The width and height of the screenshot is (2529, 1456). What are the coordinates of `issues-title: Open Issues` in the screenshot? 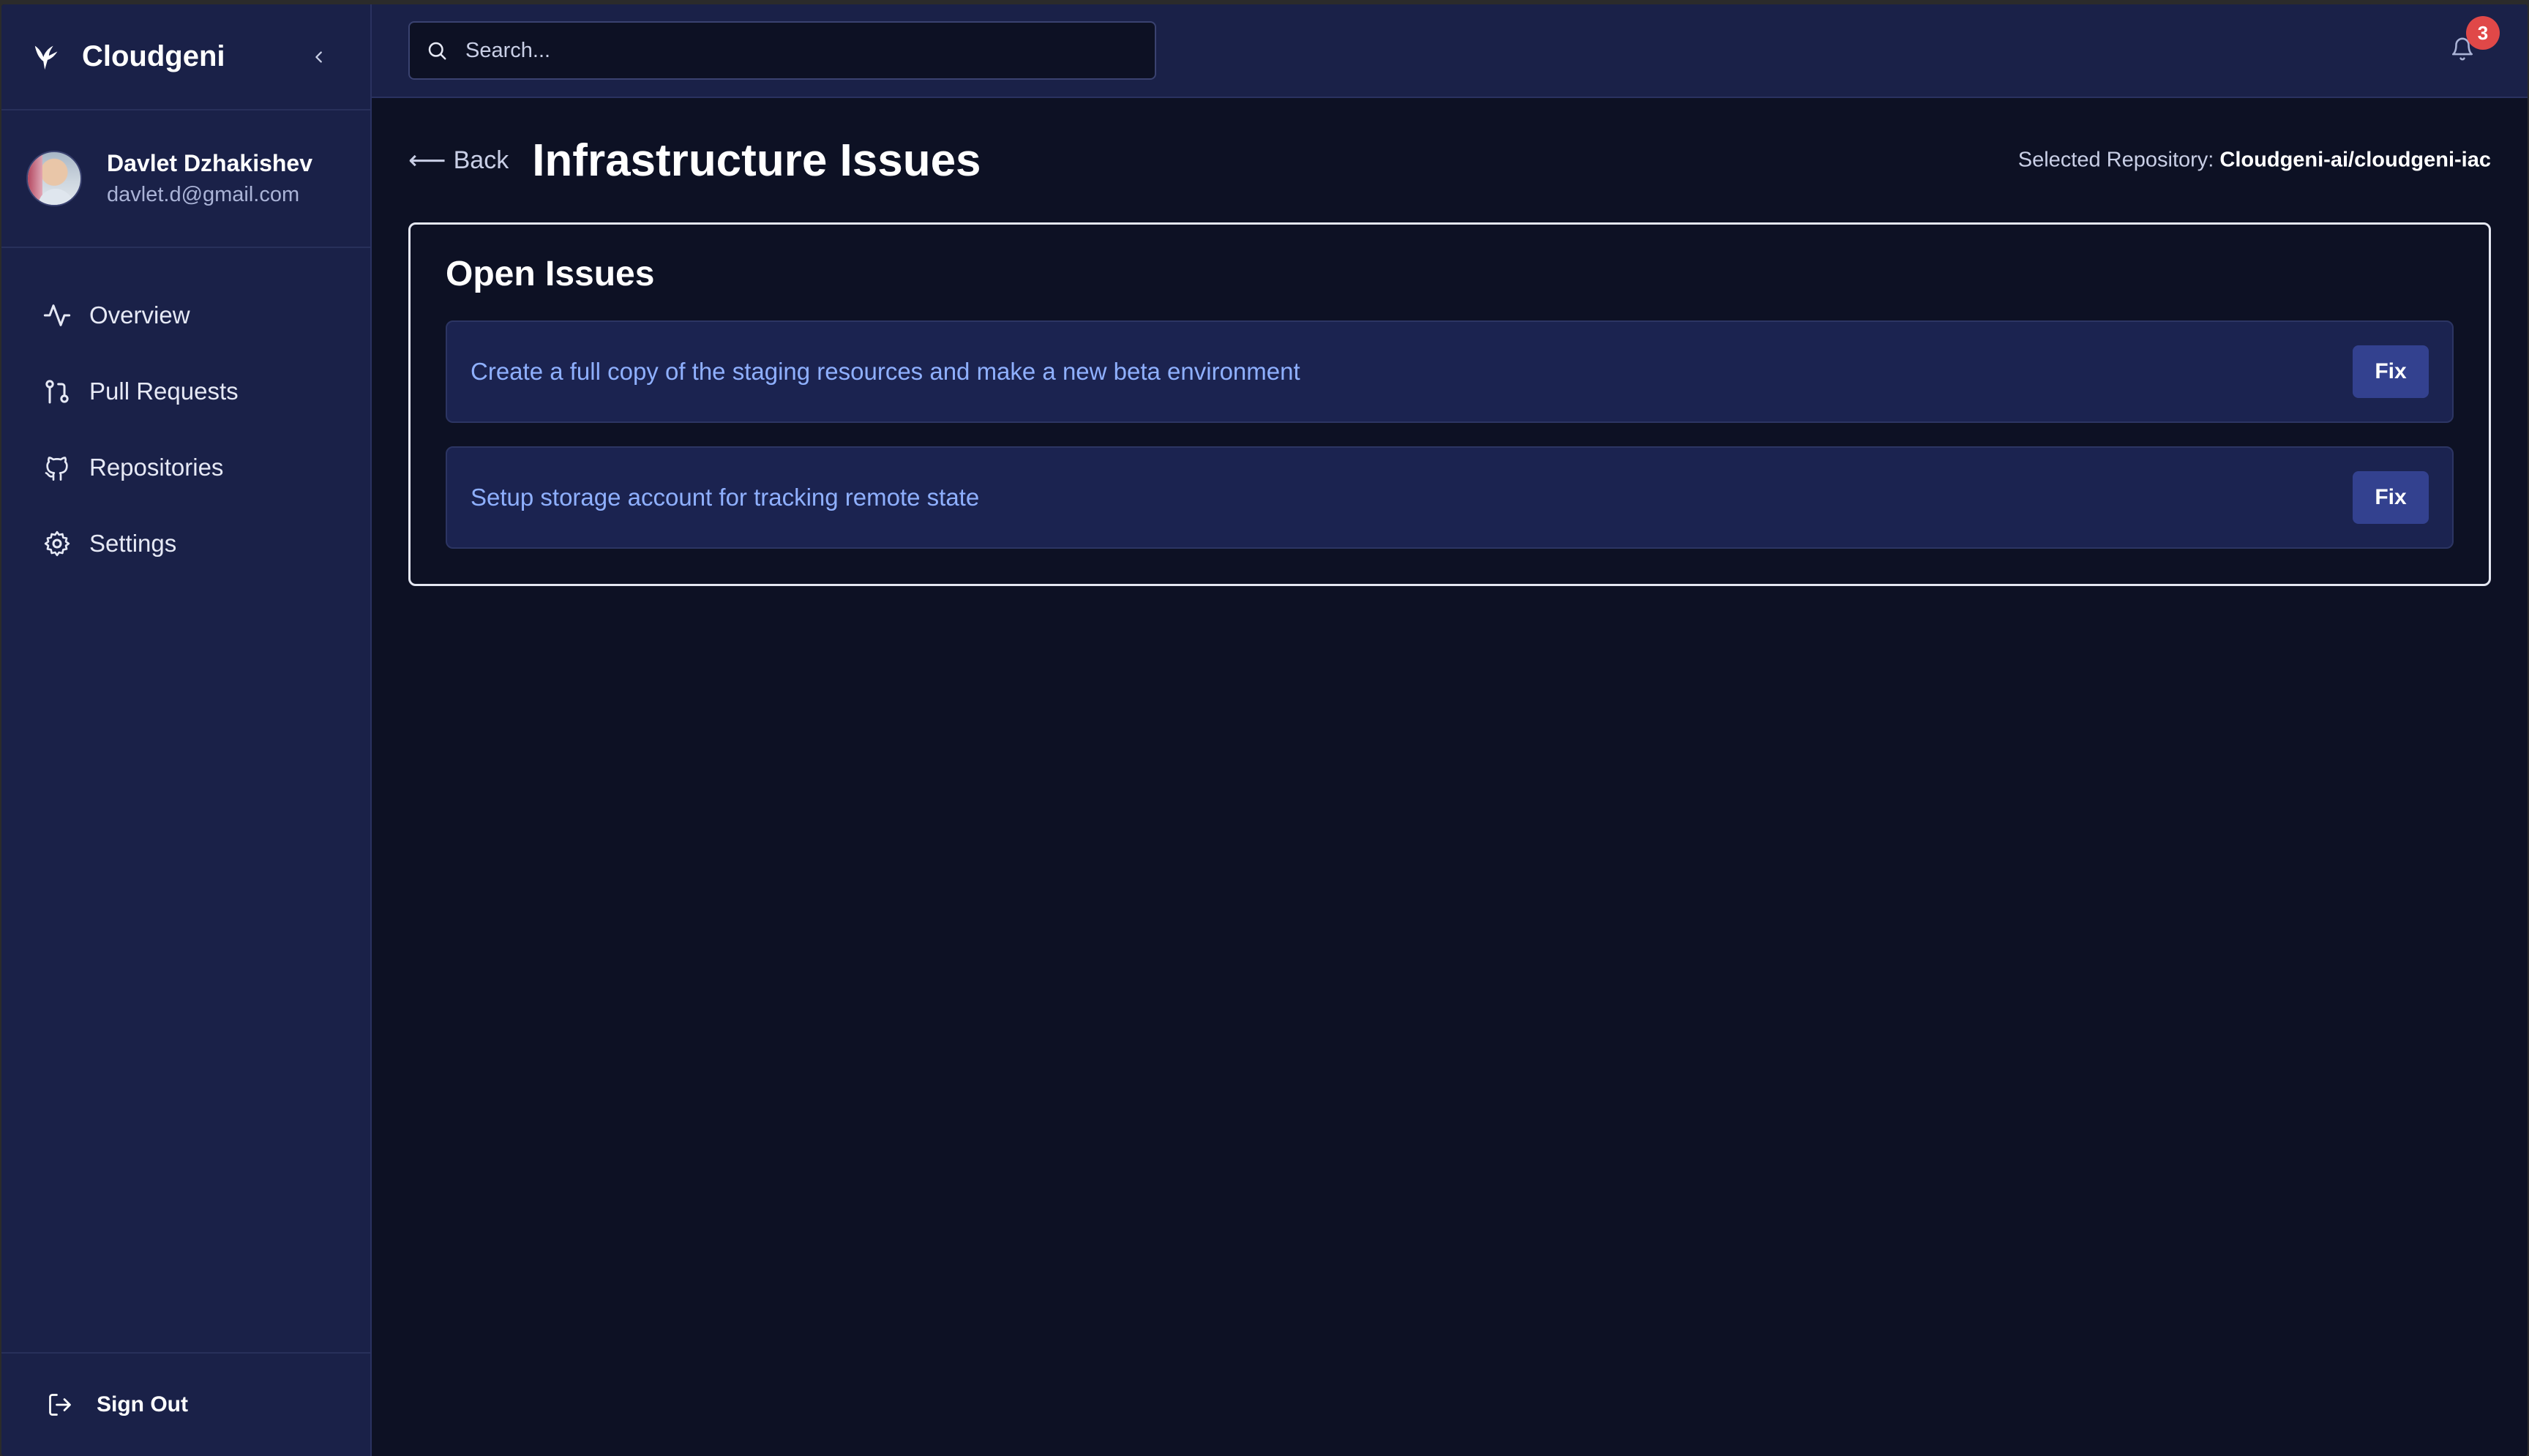 It's located at (550, 274).